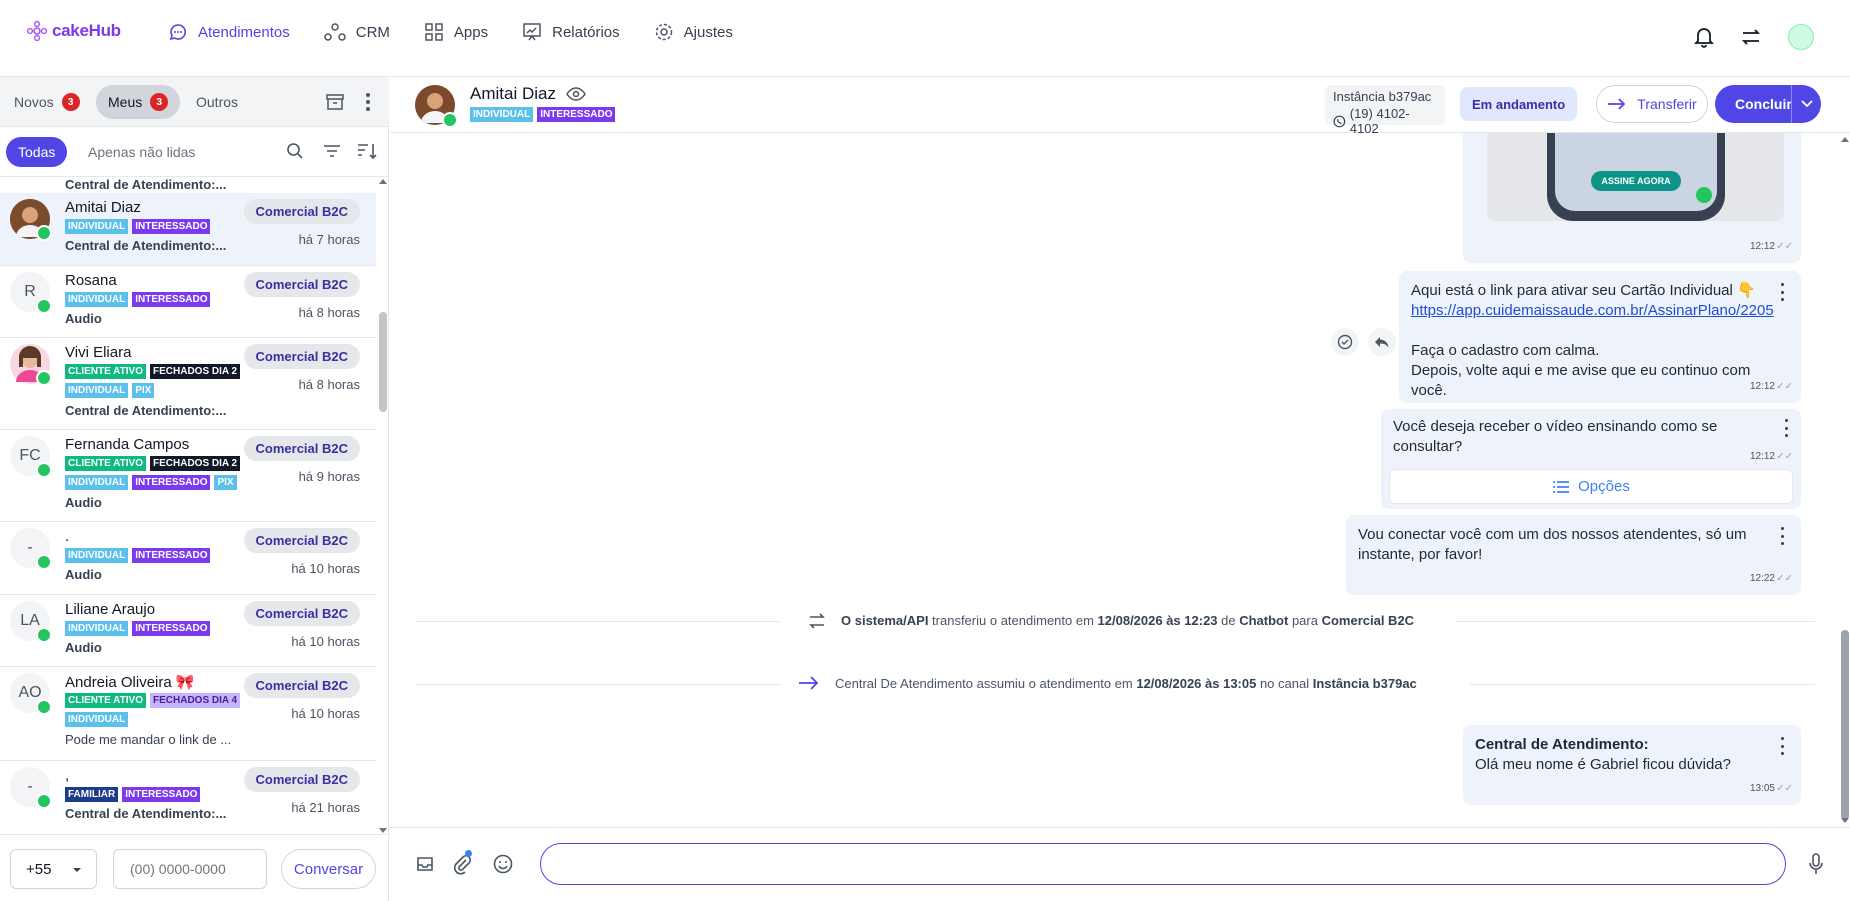 This screenshot has height=901, width=1850. Describe the element at coordinates (1816, 864) in the screenshot. I see `voice-record-button` at that location.